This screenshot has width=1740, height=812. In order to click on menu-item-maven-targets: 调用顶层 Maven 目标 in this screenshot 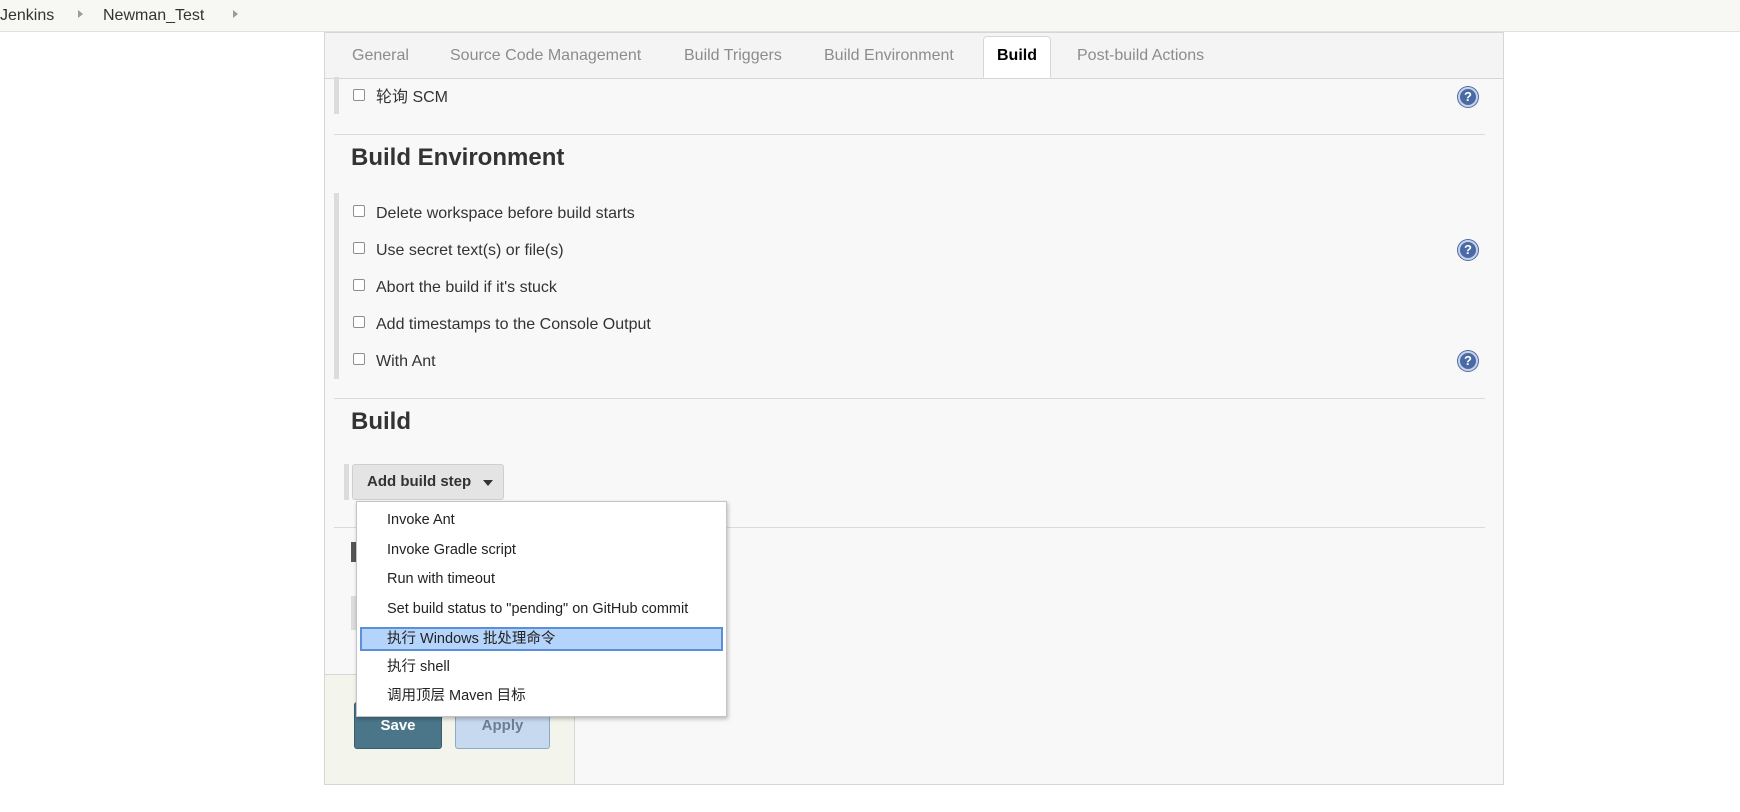, I will do `click(541, 697)`.